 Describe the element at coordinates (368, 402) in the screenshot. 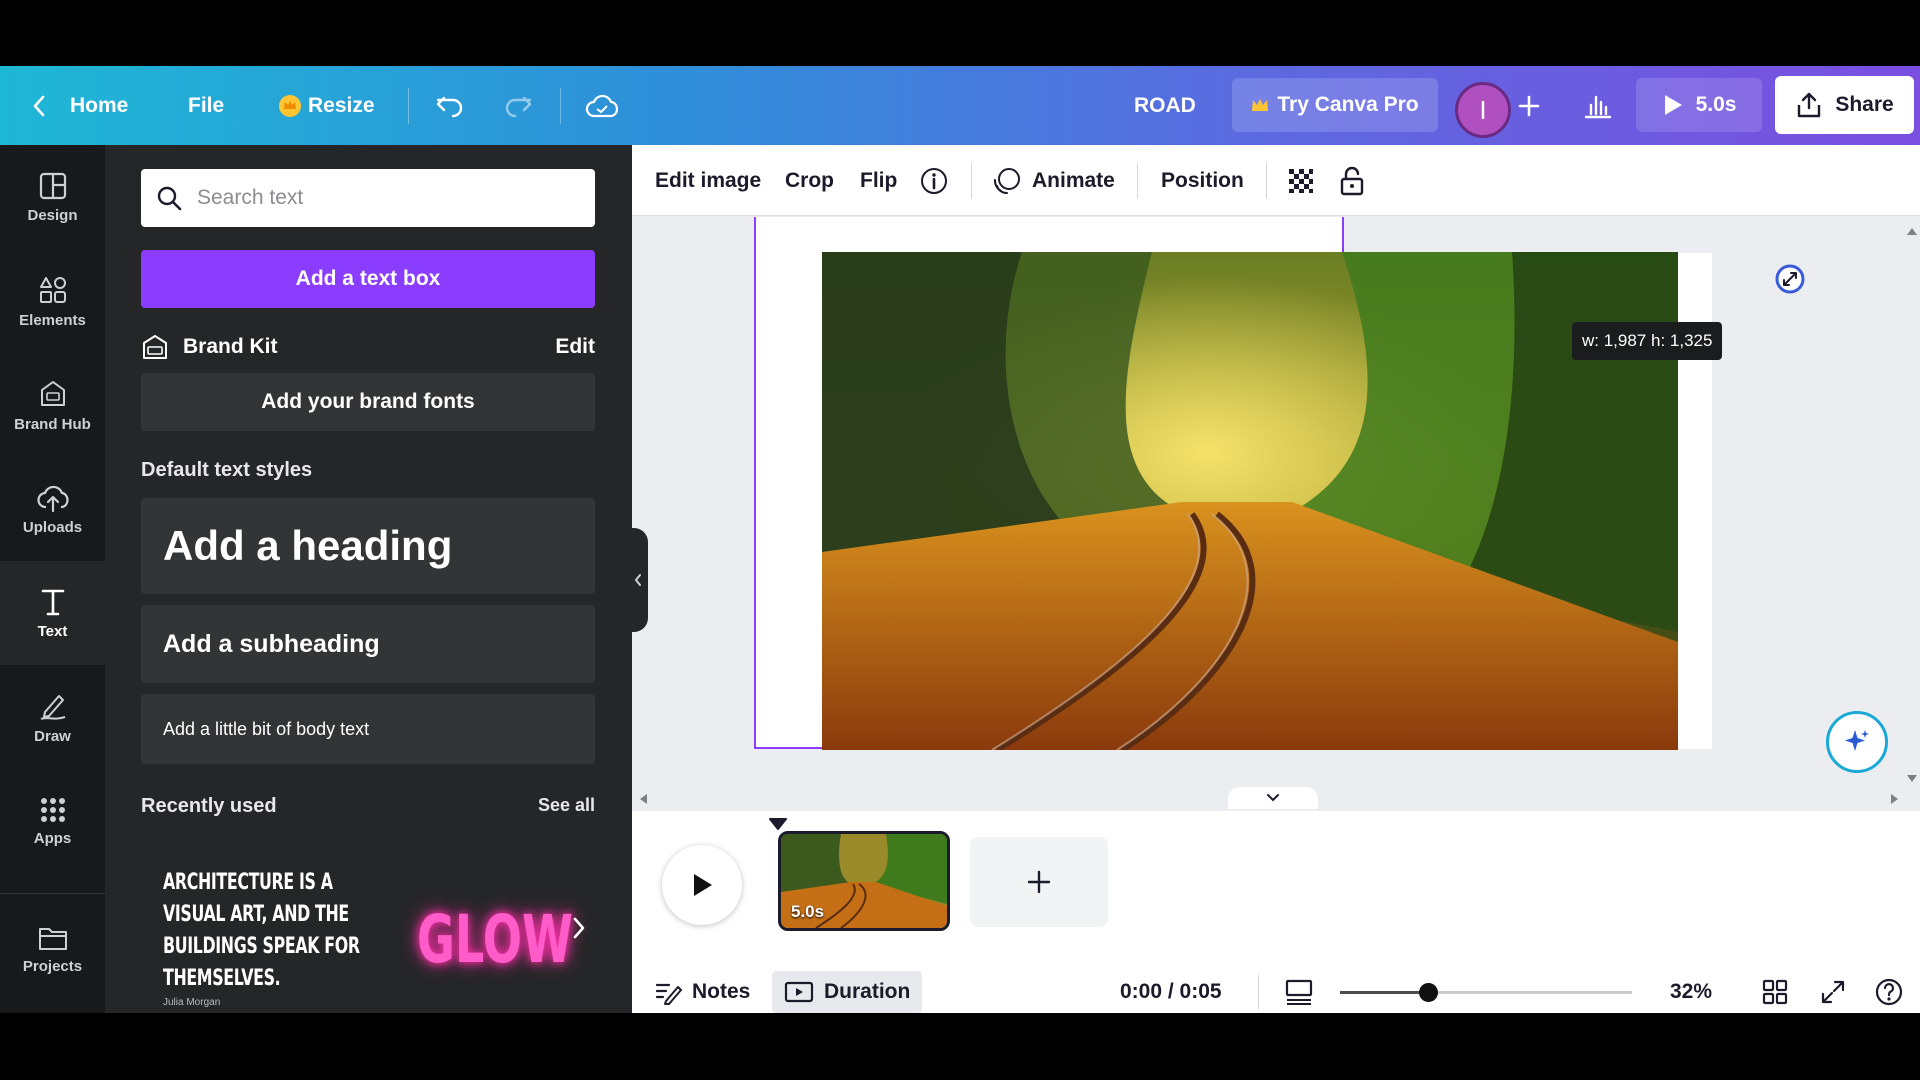

I see `add-brand-fonts-button: Add your brand fonts` at that location.